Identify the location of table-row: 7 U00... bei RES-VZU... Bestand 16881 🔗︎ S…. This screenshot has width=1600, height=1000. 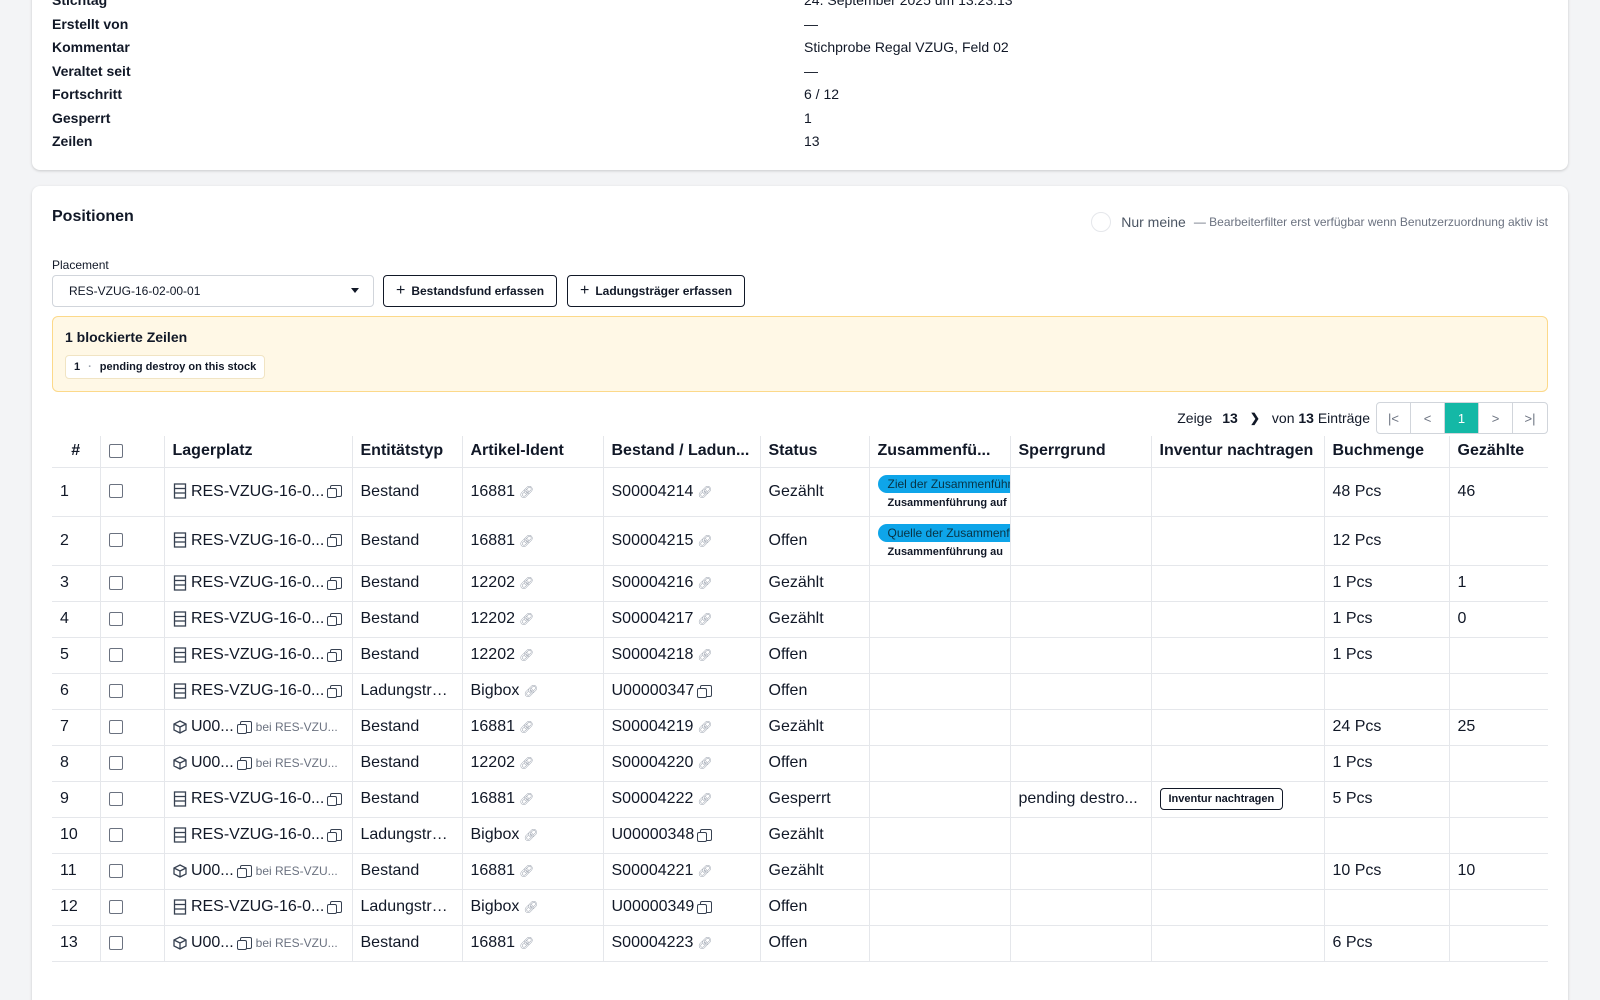
(800, 727).